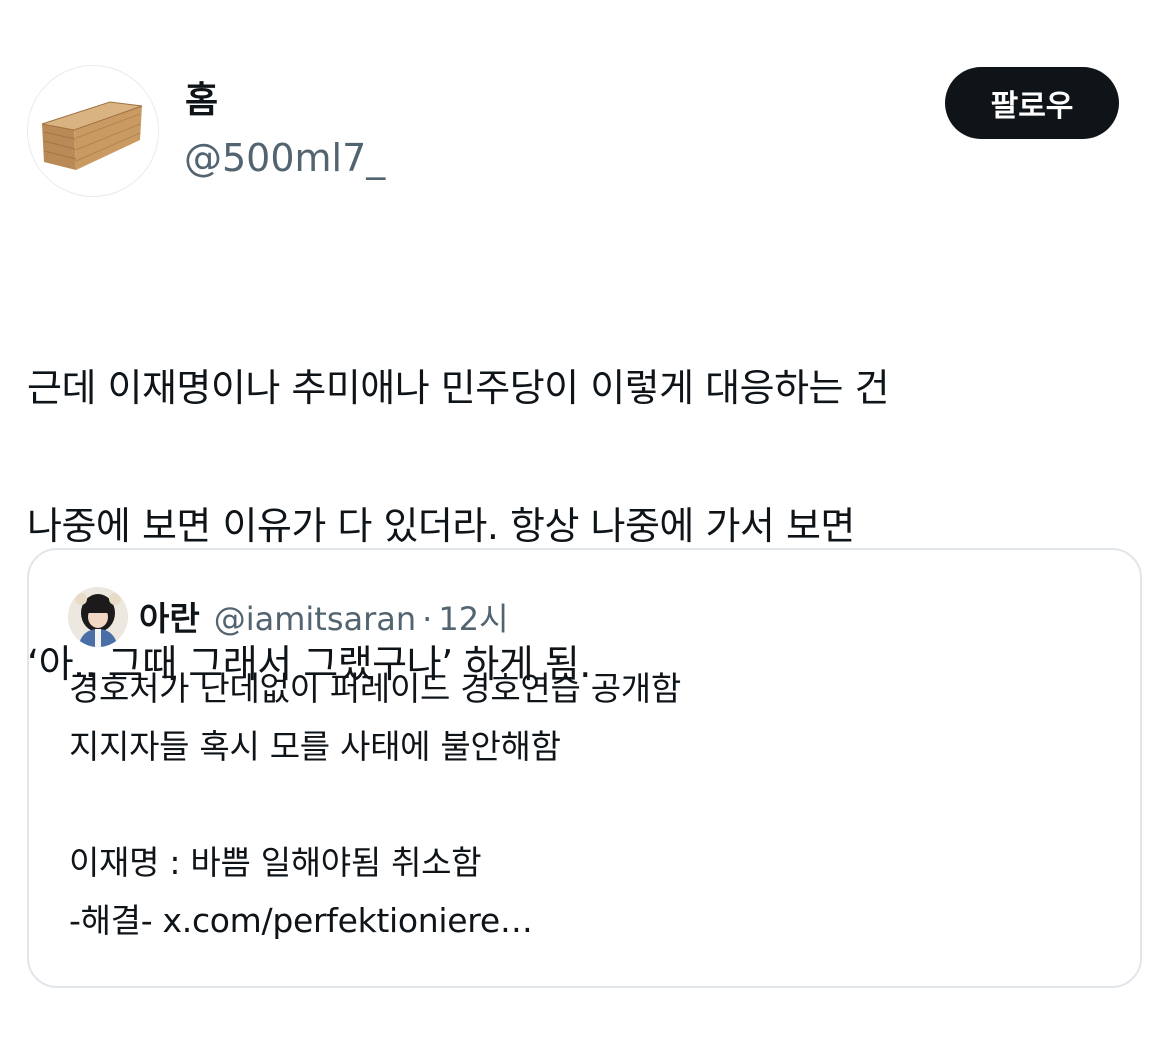  What do you see at coordinates (458, 388) in the screenshot?
I see `tweet-line: 근데 이재명이나 추미애나 민주당이 이렇게 대응하는 건` at bounding box center [458, 388].